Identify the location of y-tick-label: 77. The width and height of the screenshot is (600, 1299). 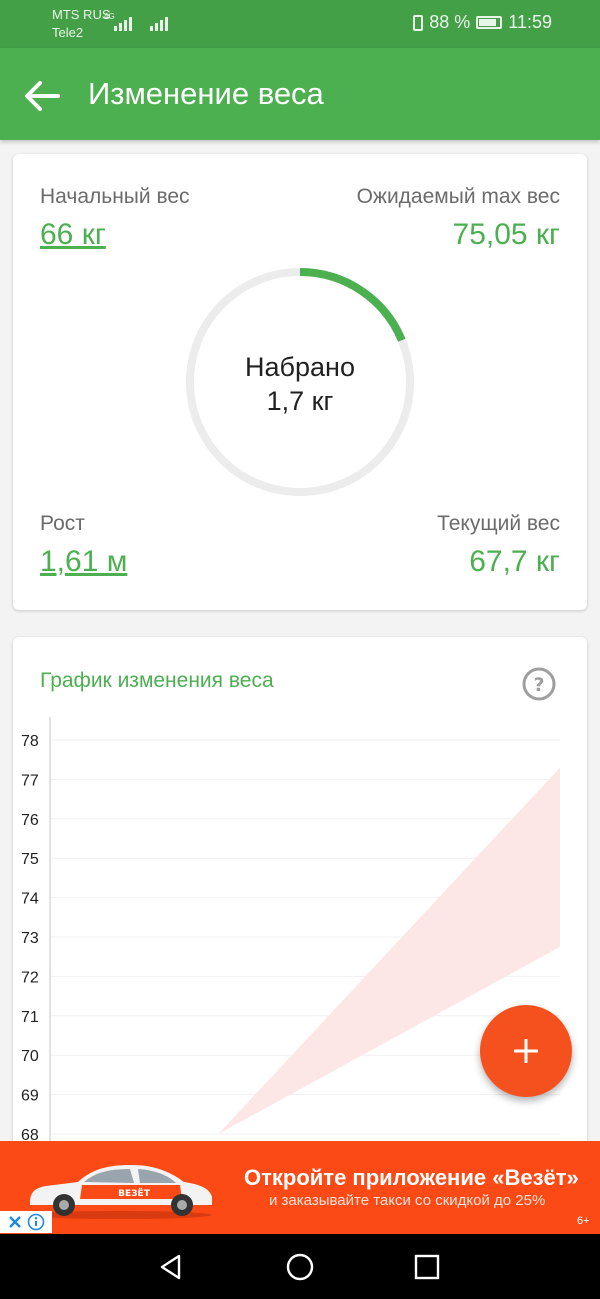
(30, 780).